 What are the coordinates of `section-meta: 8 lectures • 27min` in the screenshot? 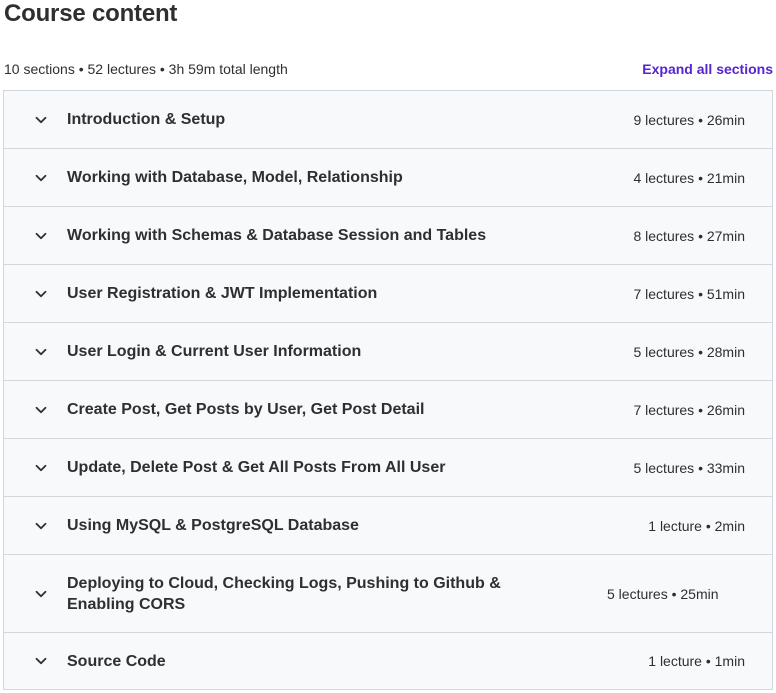 It's located at (689, 235).